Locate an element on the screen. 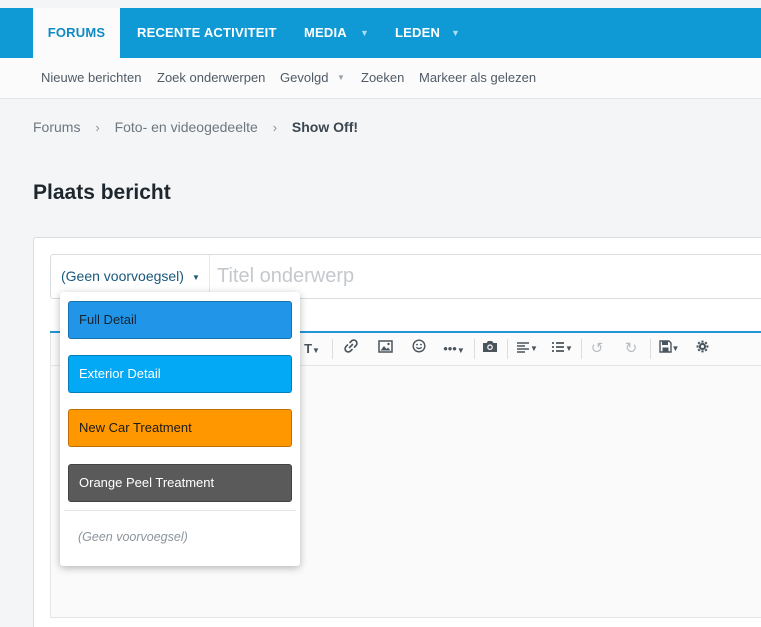 The image size is (761, 627). chevron-down-icon: ▼ is located at coordinates (195, 277).